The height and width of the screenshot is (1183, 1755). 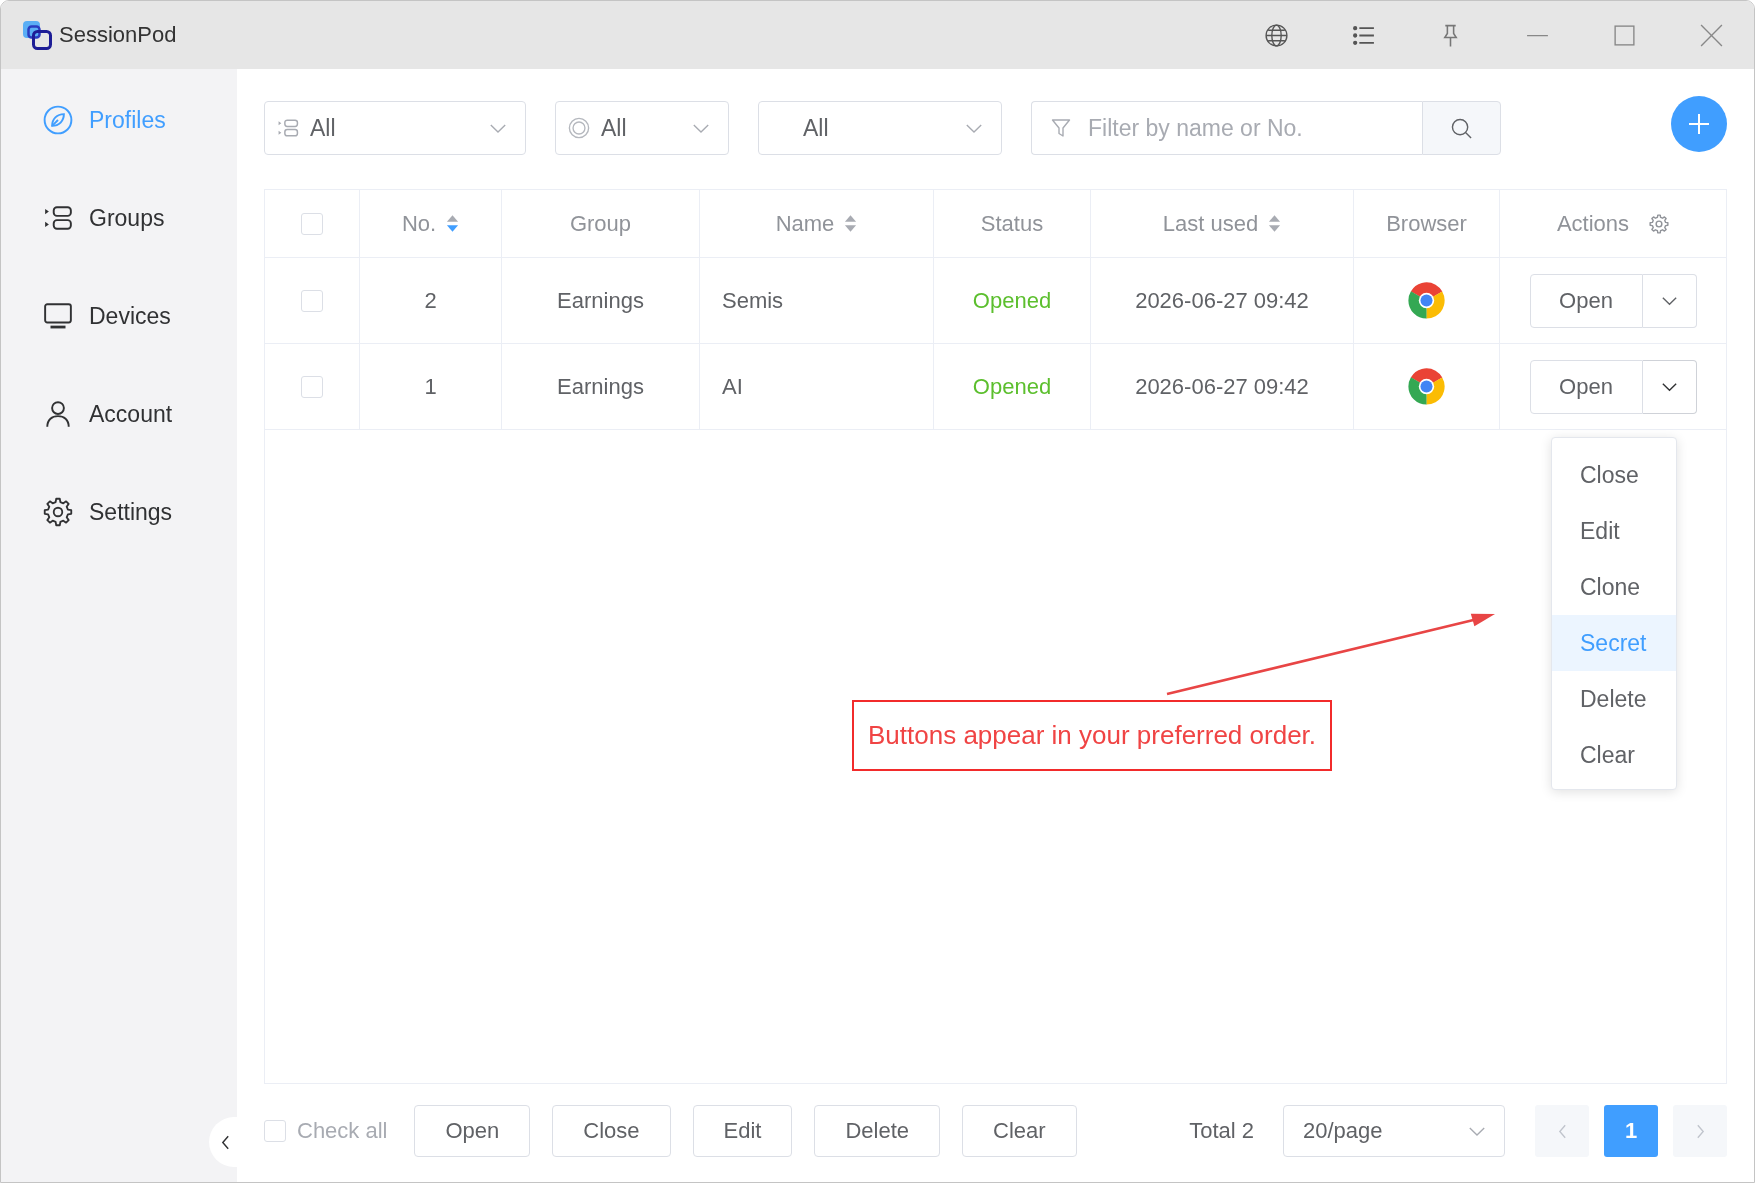 What do you see at coordinates (805, 223) in the screenshot?
I see `column-header: Name` at bounding box center [805, 223].